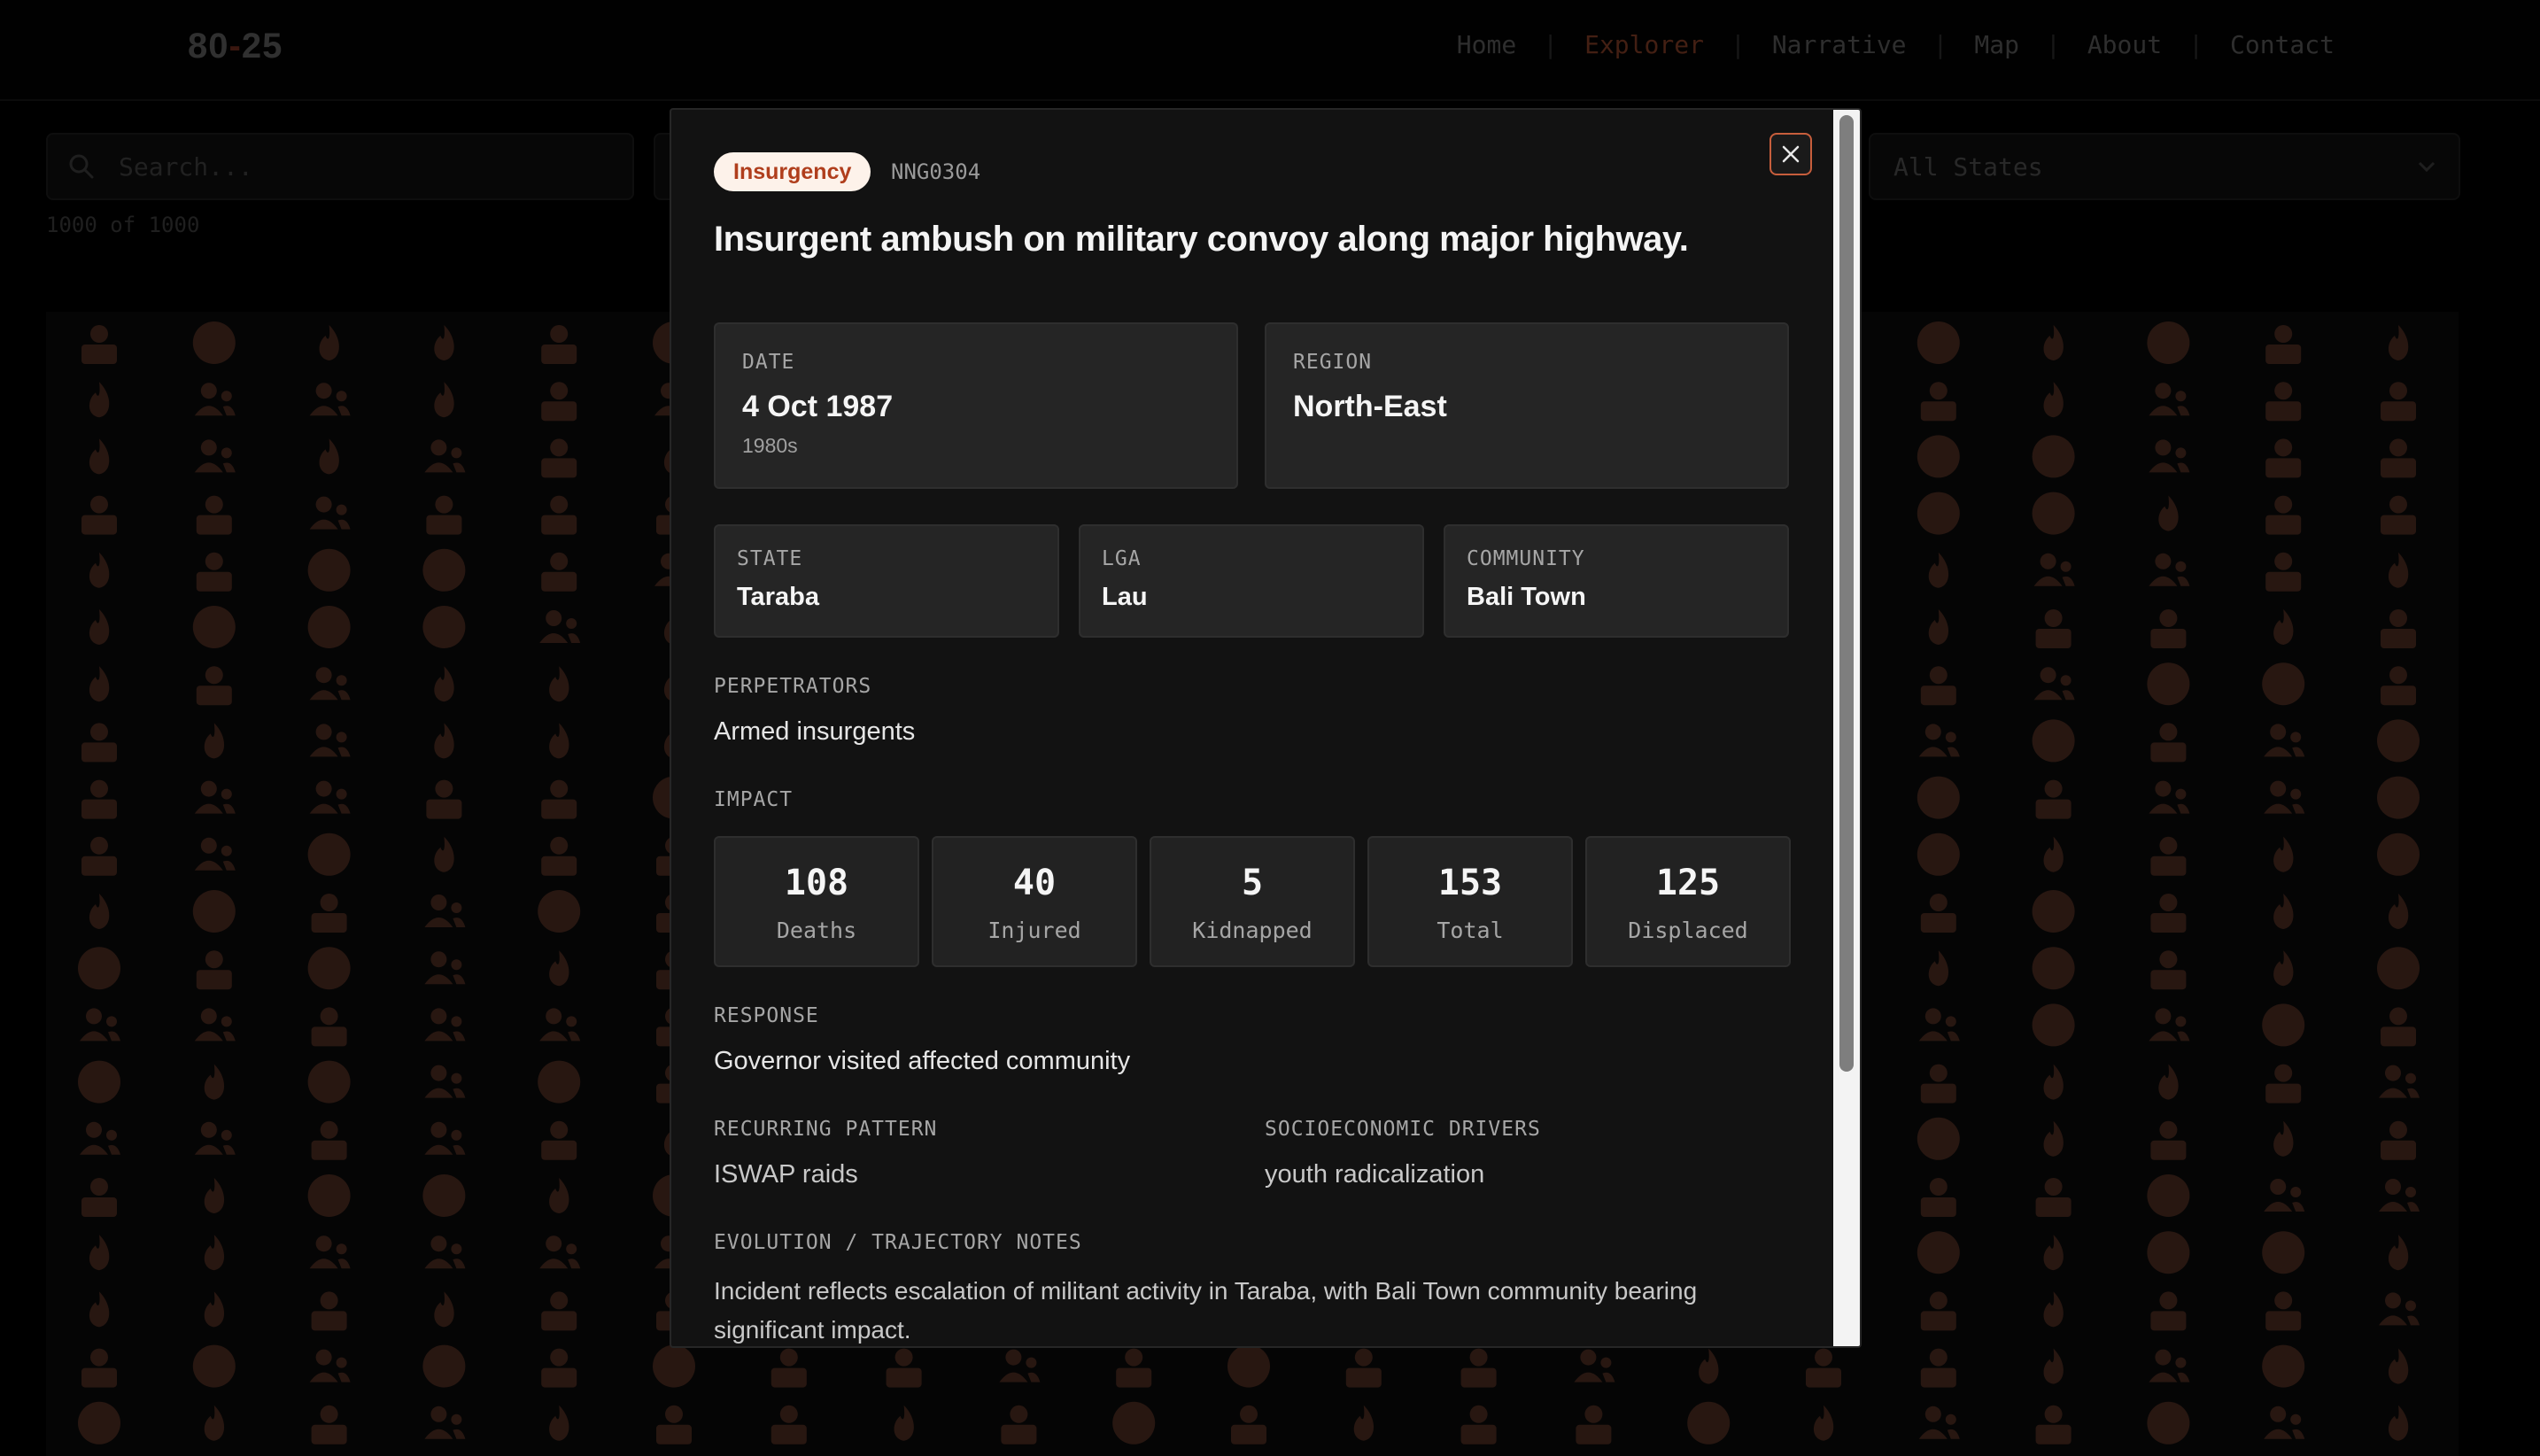 The width and height of the screenshot is (2540, 1456). I want to click on recurring-label: RECURRING PATTERN, so click(826, 1129).